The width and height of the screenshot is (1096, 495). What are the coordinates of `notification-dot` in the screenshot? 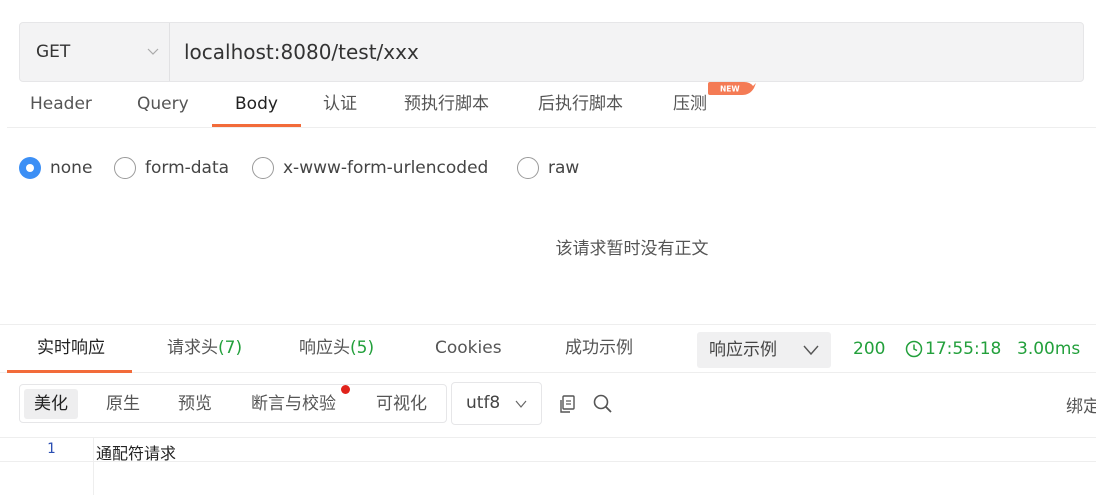 It's located at (345, 389).